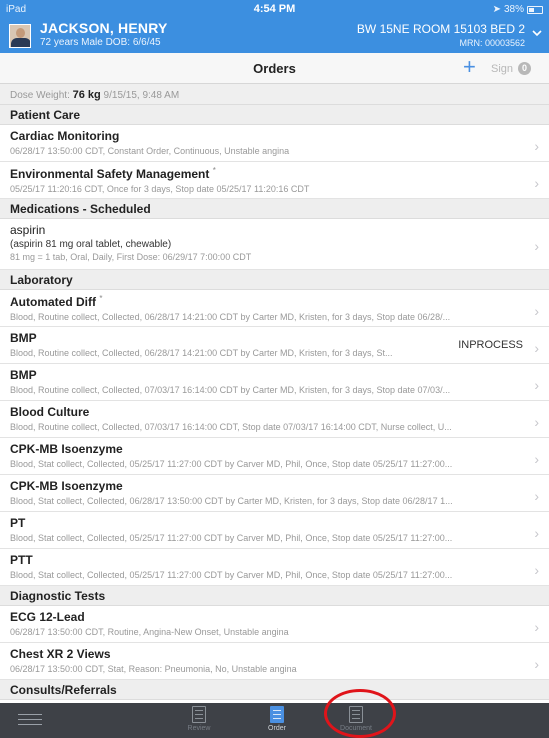  What do you see at coordinates (496, 9) in the screenshot?
I see `location-icon: ➤` at bounding box center [496, 9].